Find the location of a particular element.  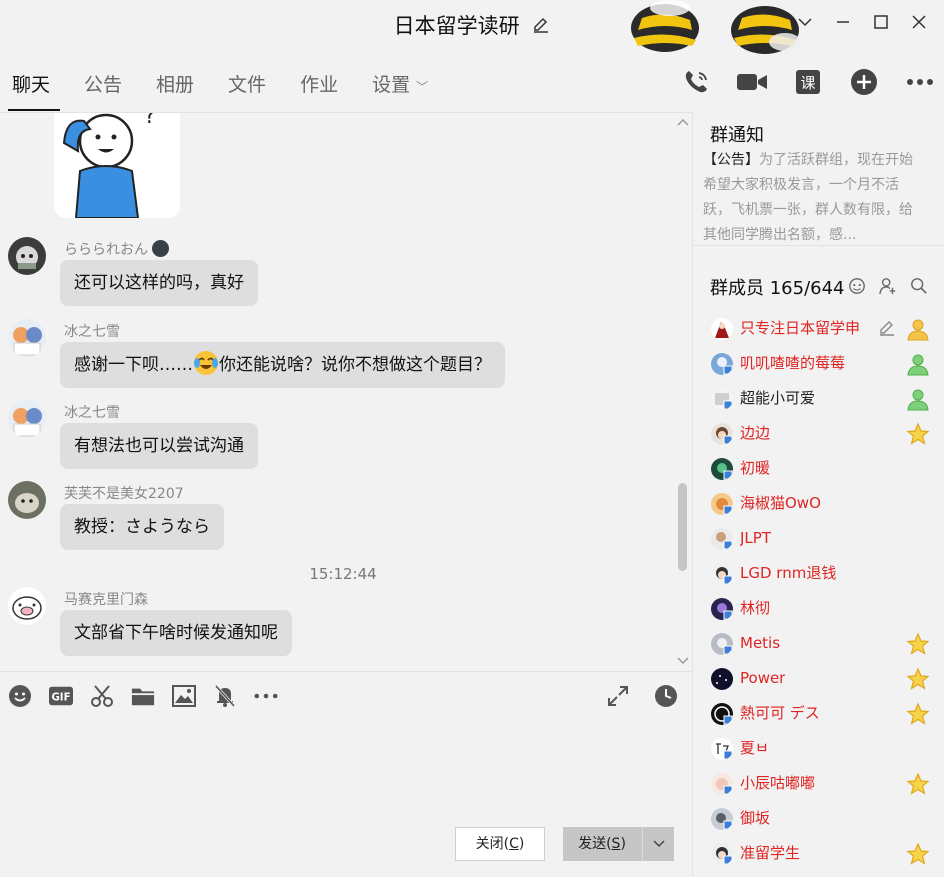

member-item: Power is located at coordinates (818, 678).